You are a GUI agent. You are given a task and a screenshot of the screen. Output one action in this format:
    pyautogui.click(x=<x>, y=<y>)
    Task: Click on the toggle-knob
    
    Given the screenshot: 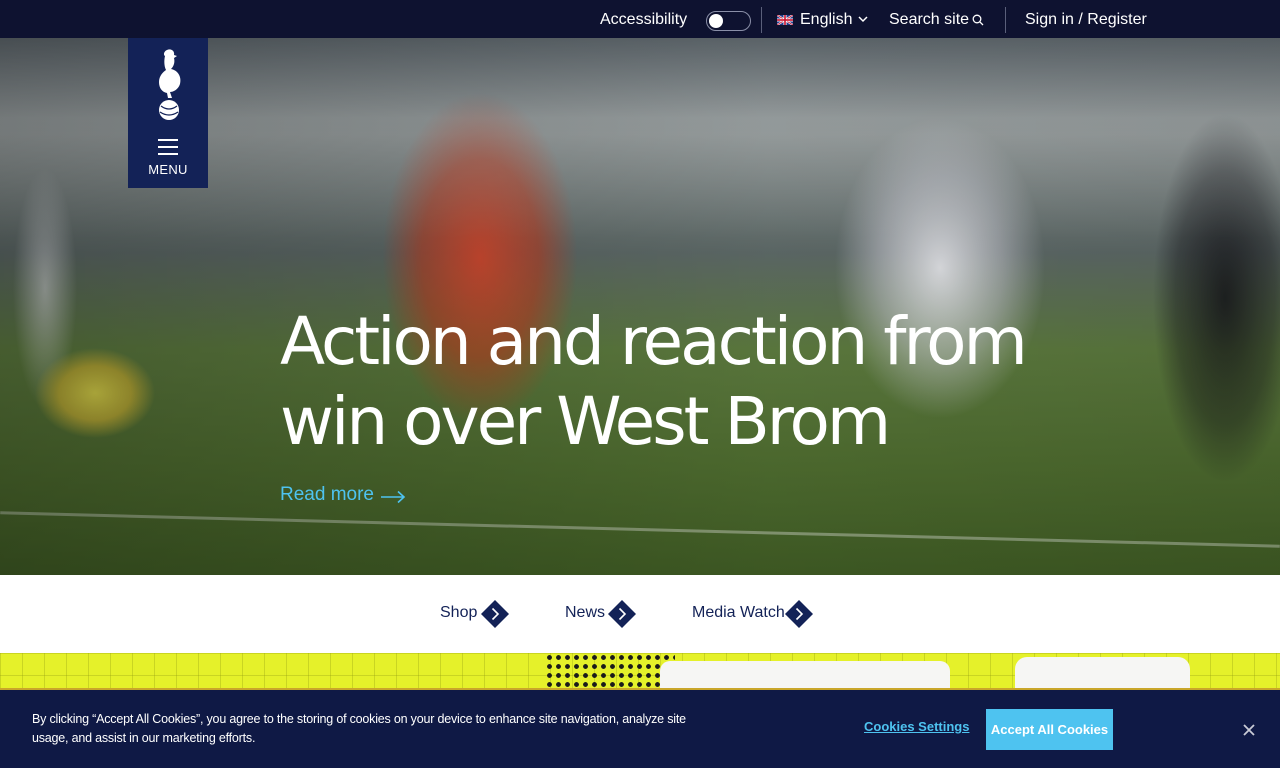 What is the action you would take?
    pyautogui.click(x=716, y=21)
    